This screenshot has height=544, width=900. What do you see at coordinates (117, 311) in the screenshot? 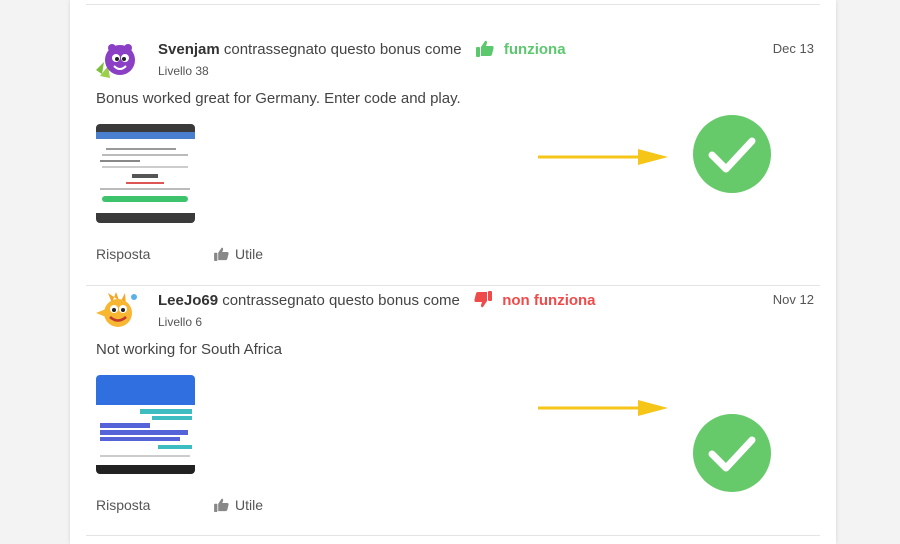
I see `orange-monster-avatar` at bounding box center [117, 311].